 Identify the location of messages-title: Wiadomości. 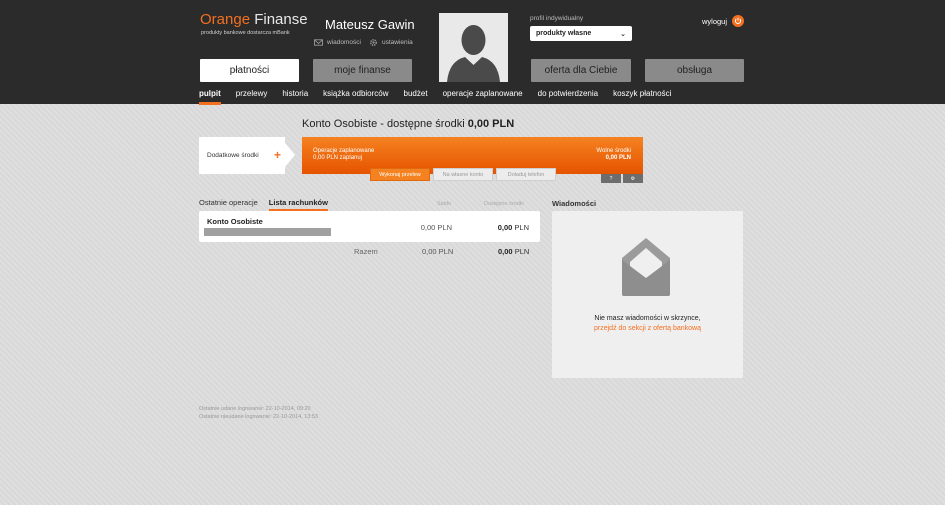
(574, 203).